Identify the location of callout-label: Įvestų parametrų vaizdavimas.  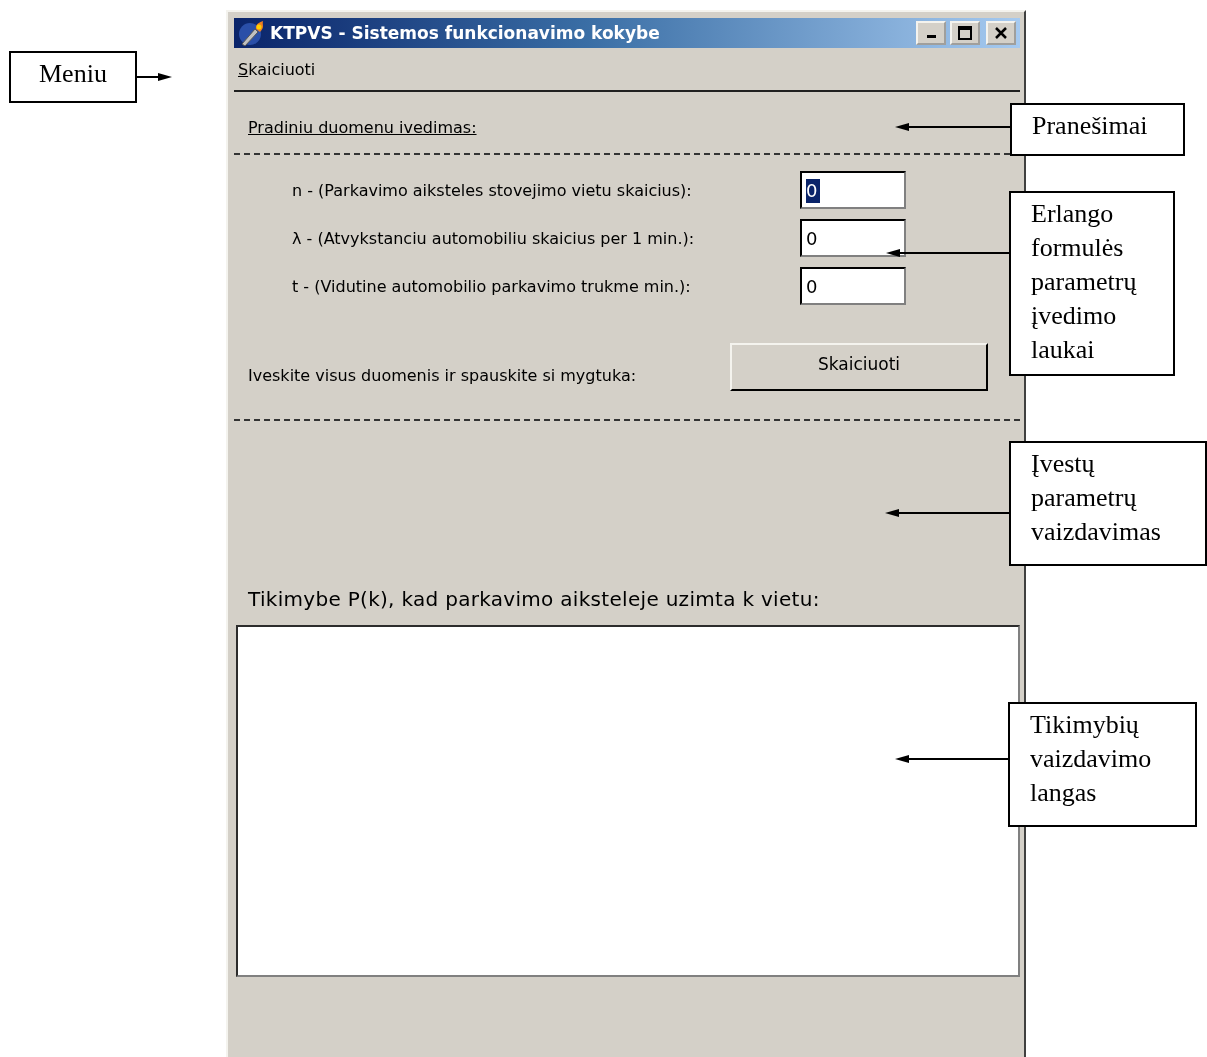
(1108, 503).